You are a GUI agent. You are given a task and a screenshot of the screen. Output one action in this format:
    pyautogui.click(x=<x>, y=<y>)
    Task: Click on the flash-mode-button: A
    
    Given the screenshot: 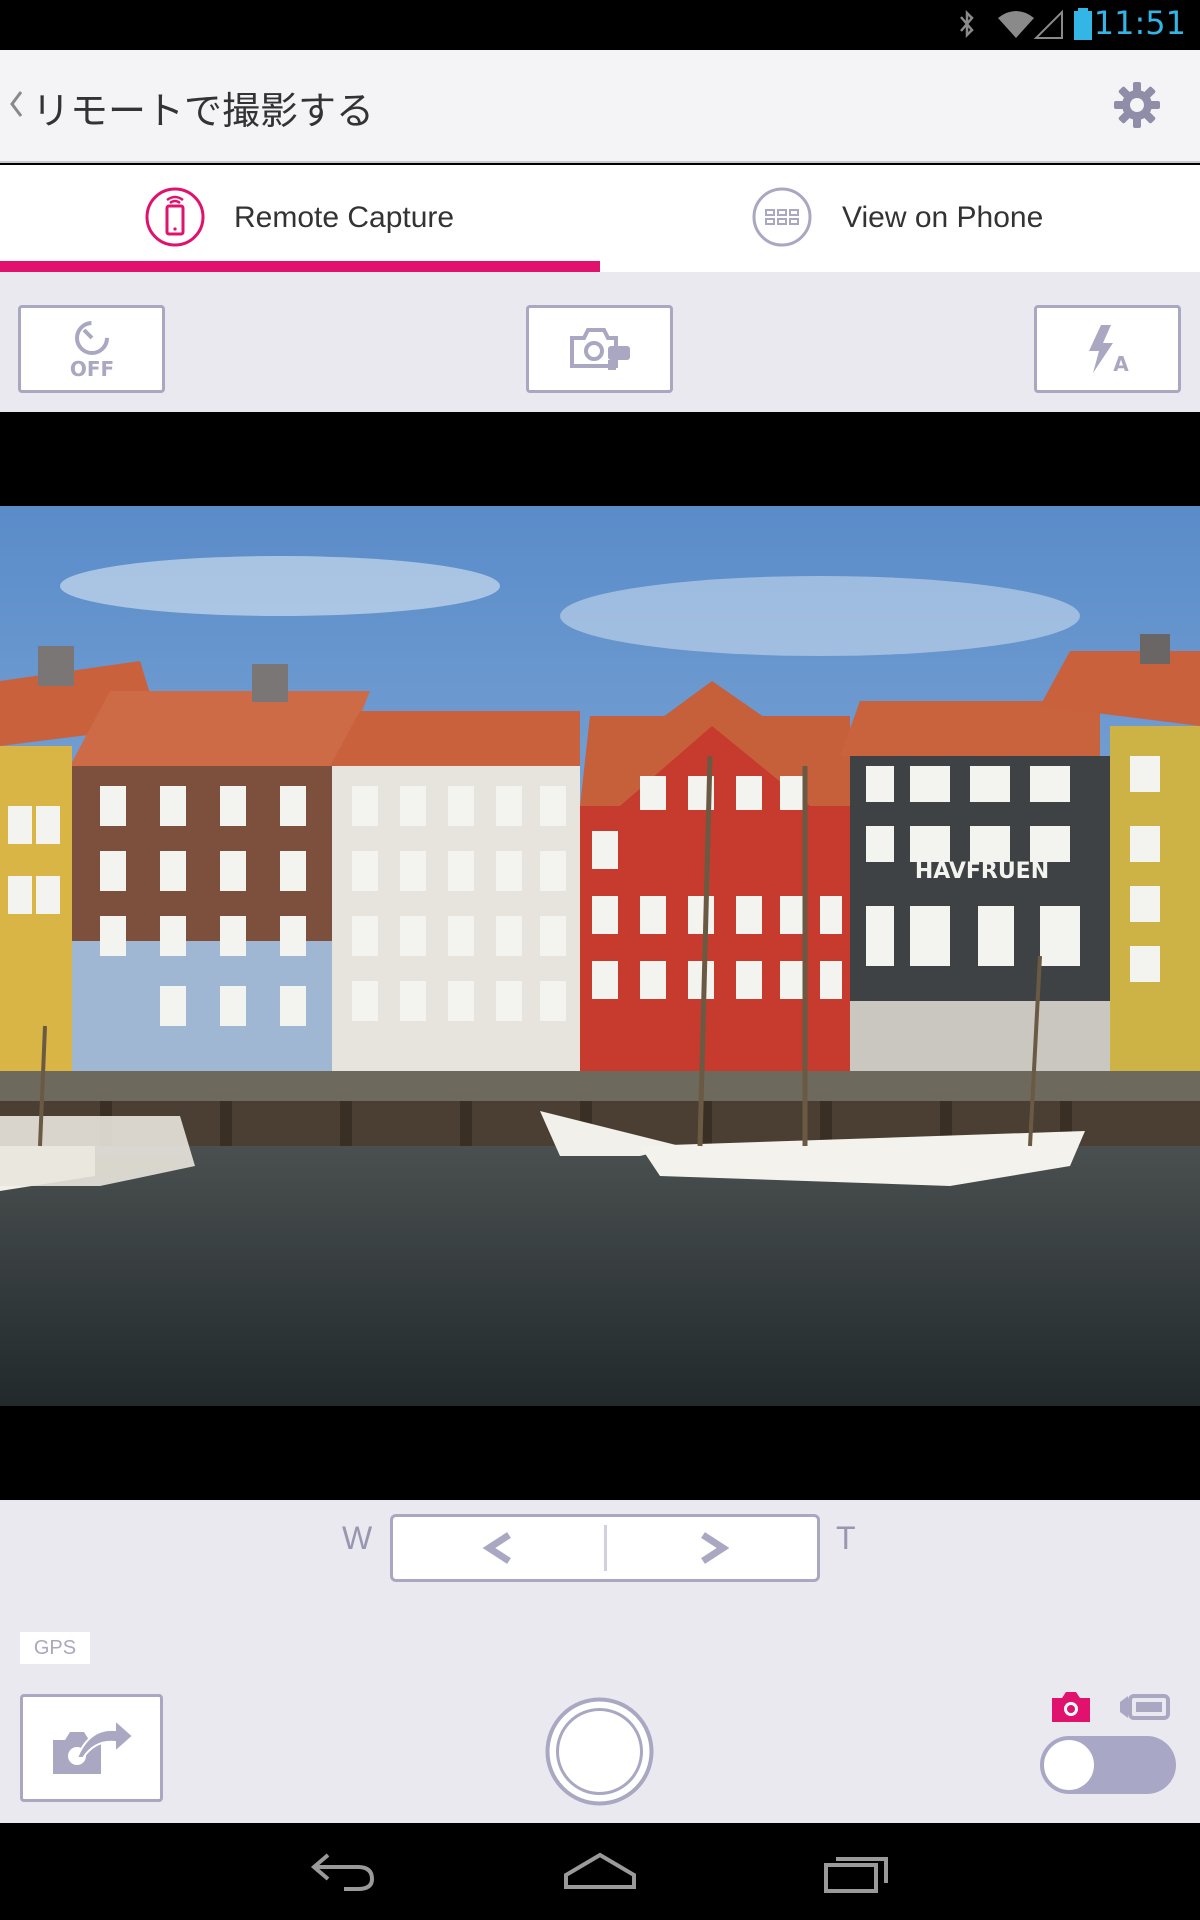 What is the action you would take?
    pyautogui.click(x=1107, y=349)
    